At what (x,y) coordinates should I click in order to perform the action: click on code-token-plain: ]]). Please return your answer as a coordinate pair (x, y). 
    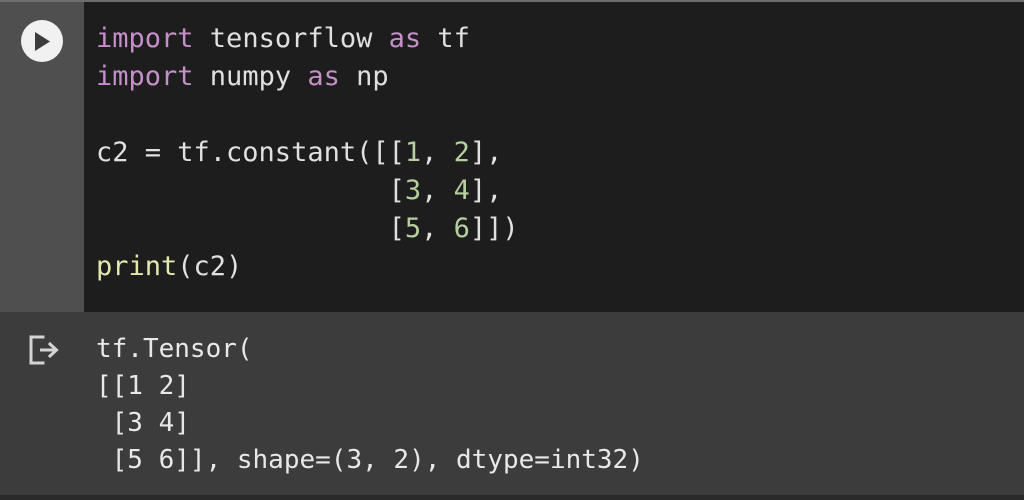
    Looking at the image, I should click on (494, 228).